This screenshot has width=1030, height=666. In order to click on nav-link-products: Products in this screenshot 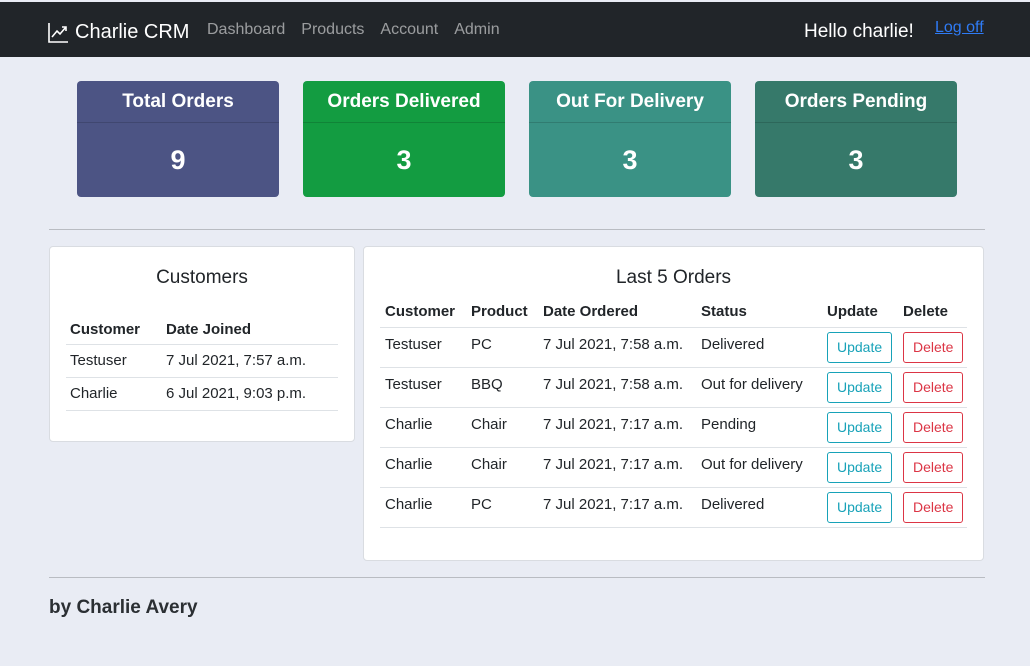, I will do `click(332, 30)`.